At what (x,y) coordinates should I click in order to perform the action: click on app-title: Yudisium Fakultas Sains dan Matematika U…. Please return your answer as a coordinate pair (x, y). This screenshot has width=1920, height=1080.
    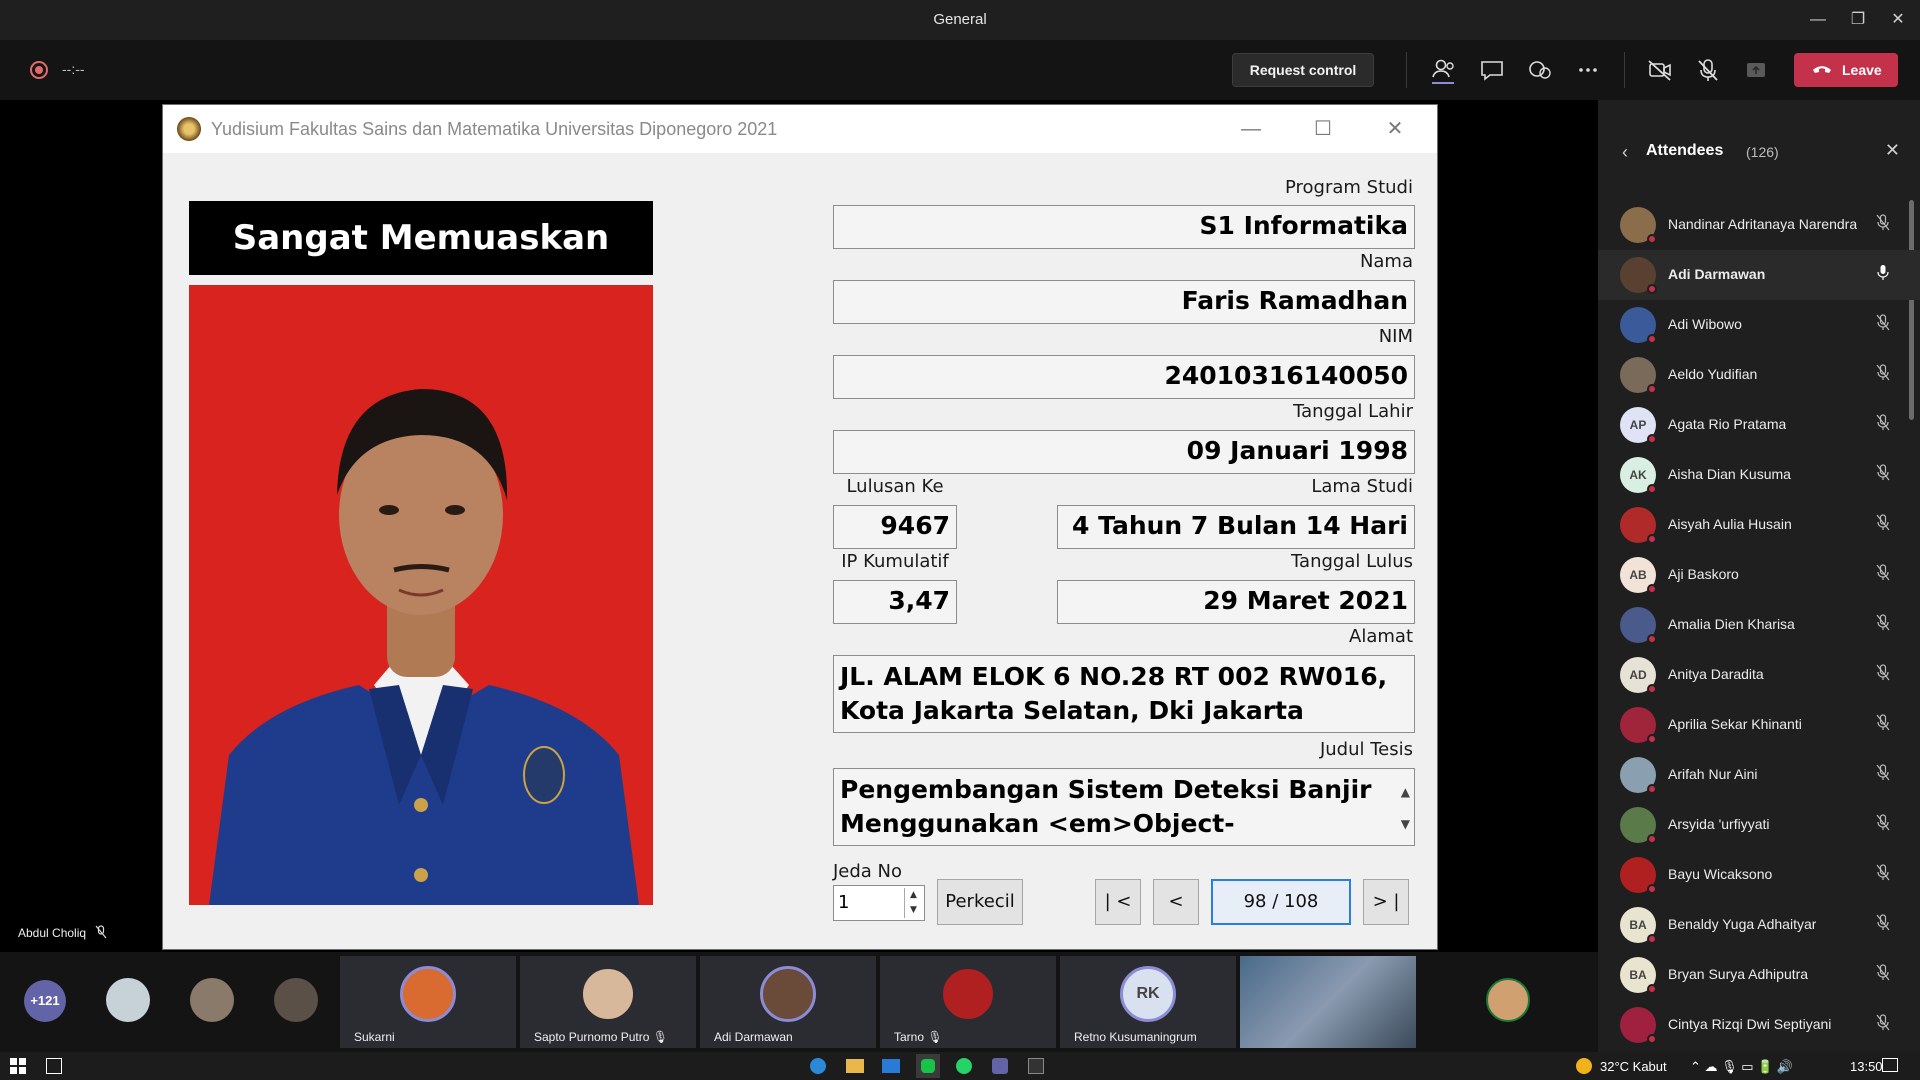
    Looking at the image, I should click on (494, 129).